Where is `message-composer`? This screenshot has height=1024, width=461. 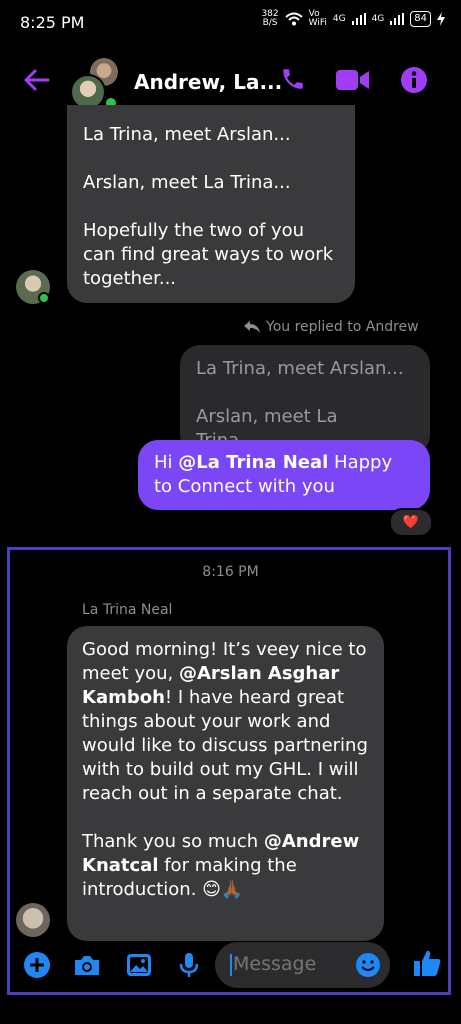 message-composer is located at coordinates (230, 966).